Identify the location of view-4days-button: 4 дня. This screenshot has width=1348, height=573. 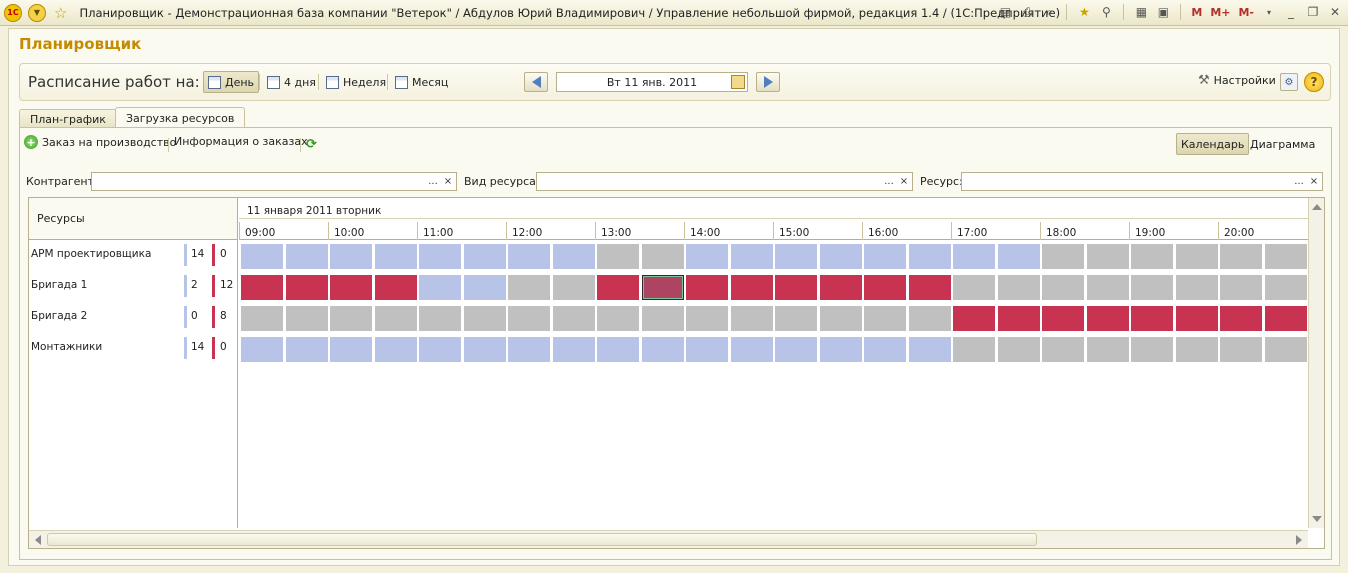
(291, 82).